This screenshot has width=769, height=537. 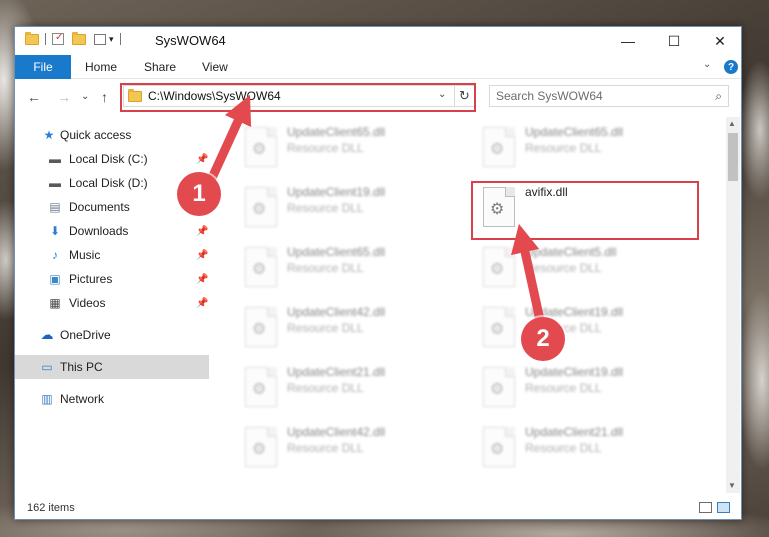 What do you see at coordinates (229, 138) in the screenshot?
I see `arrow-to-address-bar` at bounding box center [229, 138].